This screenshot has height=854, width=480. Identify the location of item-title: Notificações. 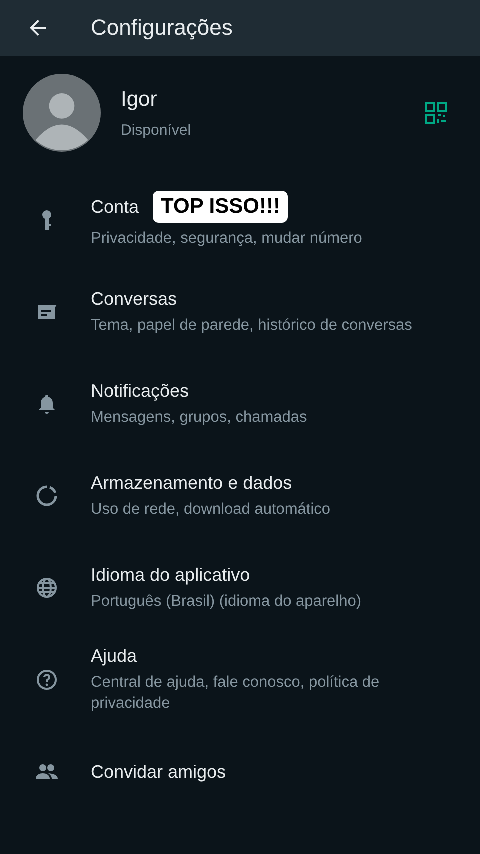
(140, 391).